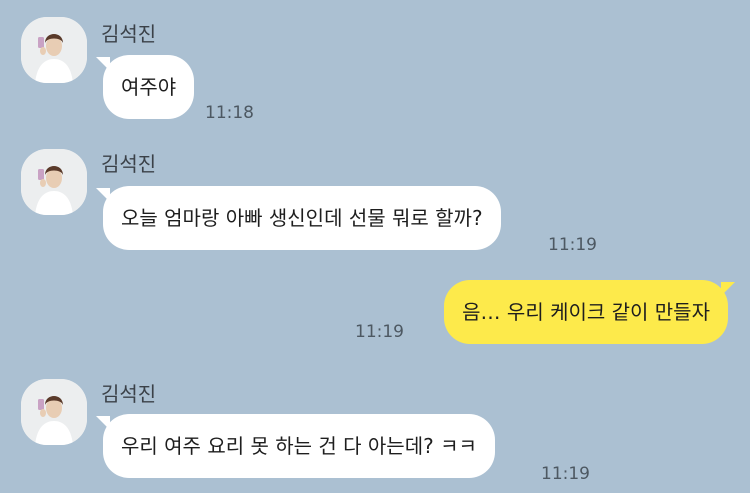 Image resolution: width=750 pixels, height=493 pixels. What do you see at coordinates (302, 218) in the screenshot?
I see `message-text: 오늘 엄마랑 아빠 생신인데 선물 뭐로 할까?` at bounding box center [302, 218].